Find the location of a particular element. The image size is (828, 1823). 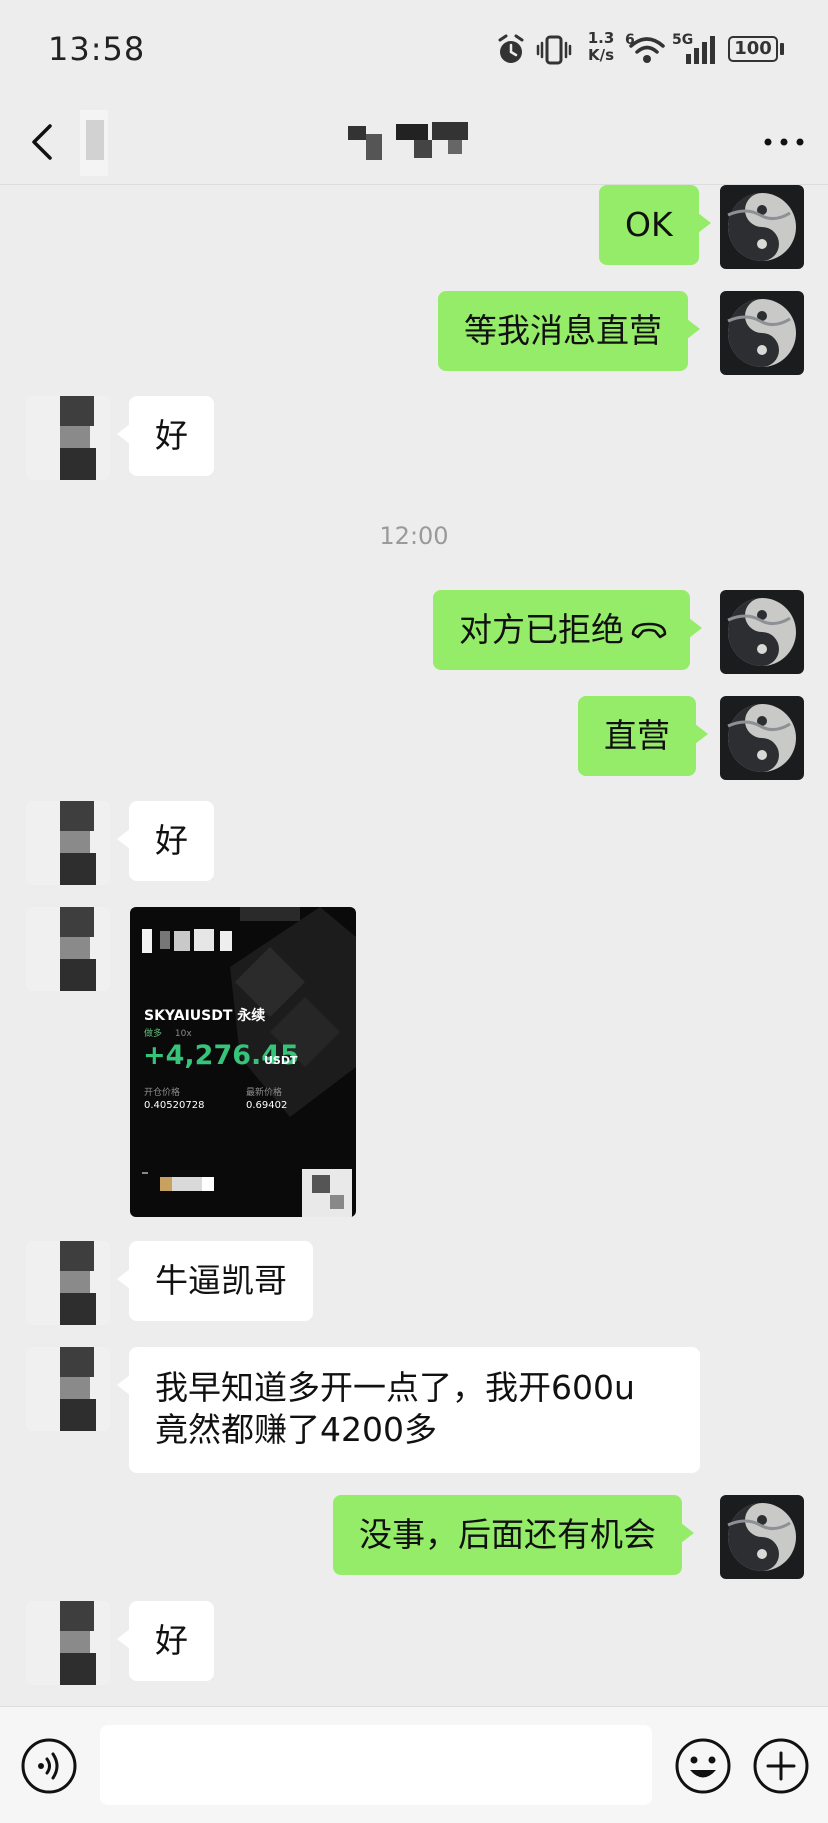

open-price-label: 开仓价格 is located at coordinates (162, 1093).